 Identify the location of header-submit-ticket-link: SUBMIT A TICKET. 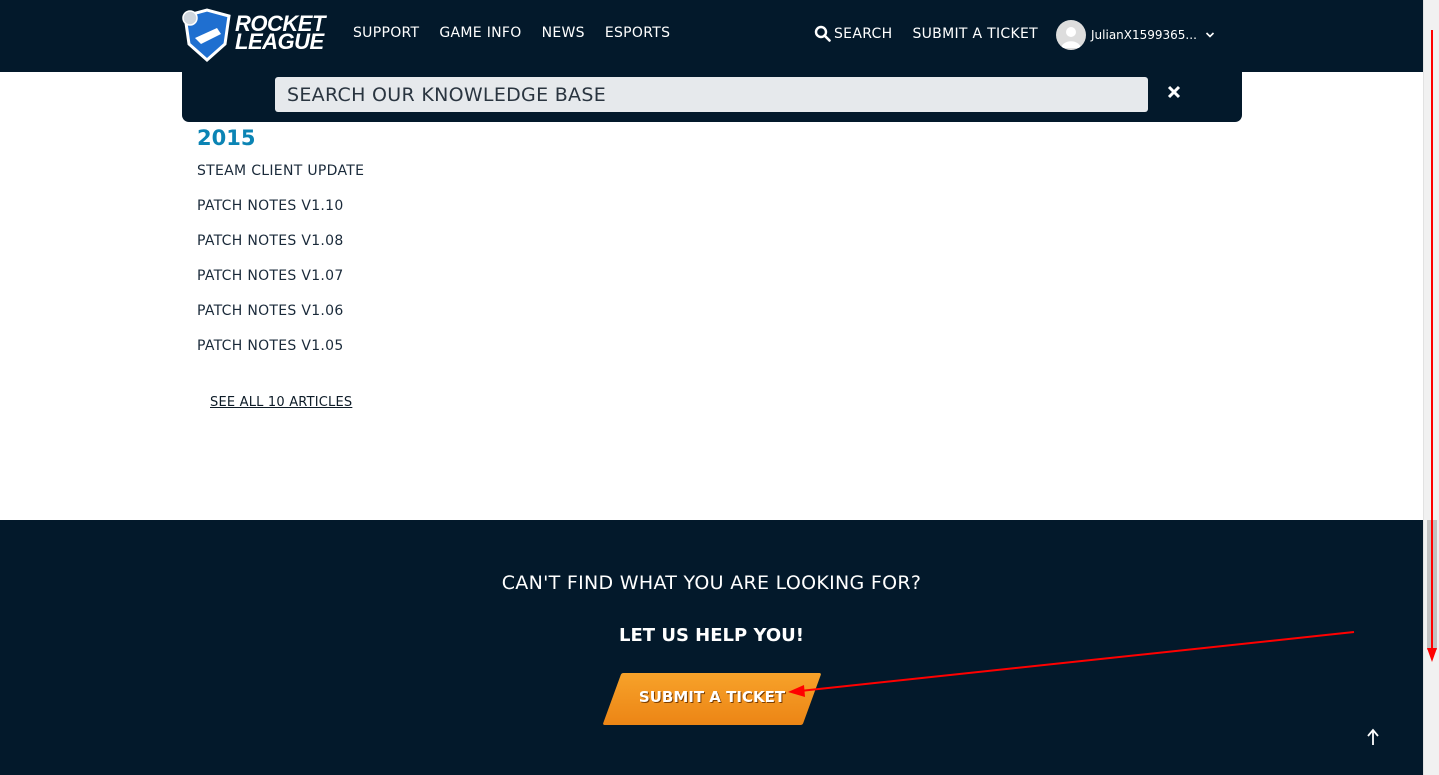
(975, 34).